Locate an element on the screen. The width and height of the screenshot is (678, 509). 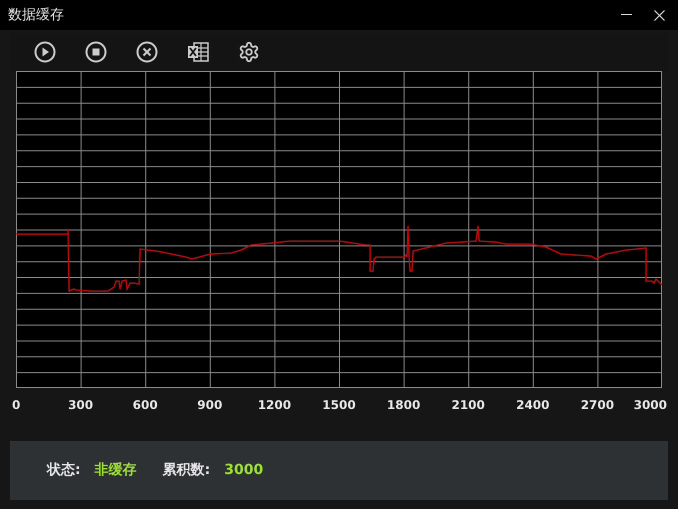
play-button is located at coordinates (46, 52).